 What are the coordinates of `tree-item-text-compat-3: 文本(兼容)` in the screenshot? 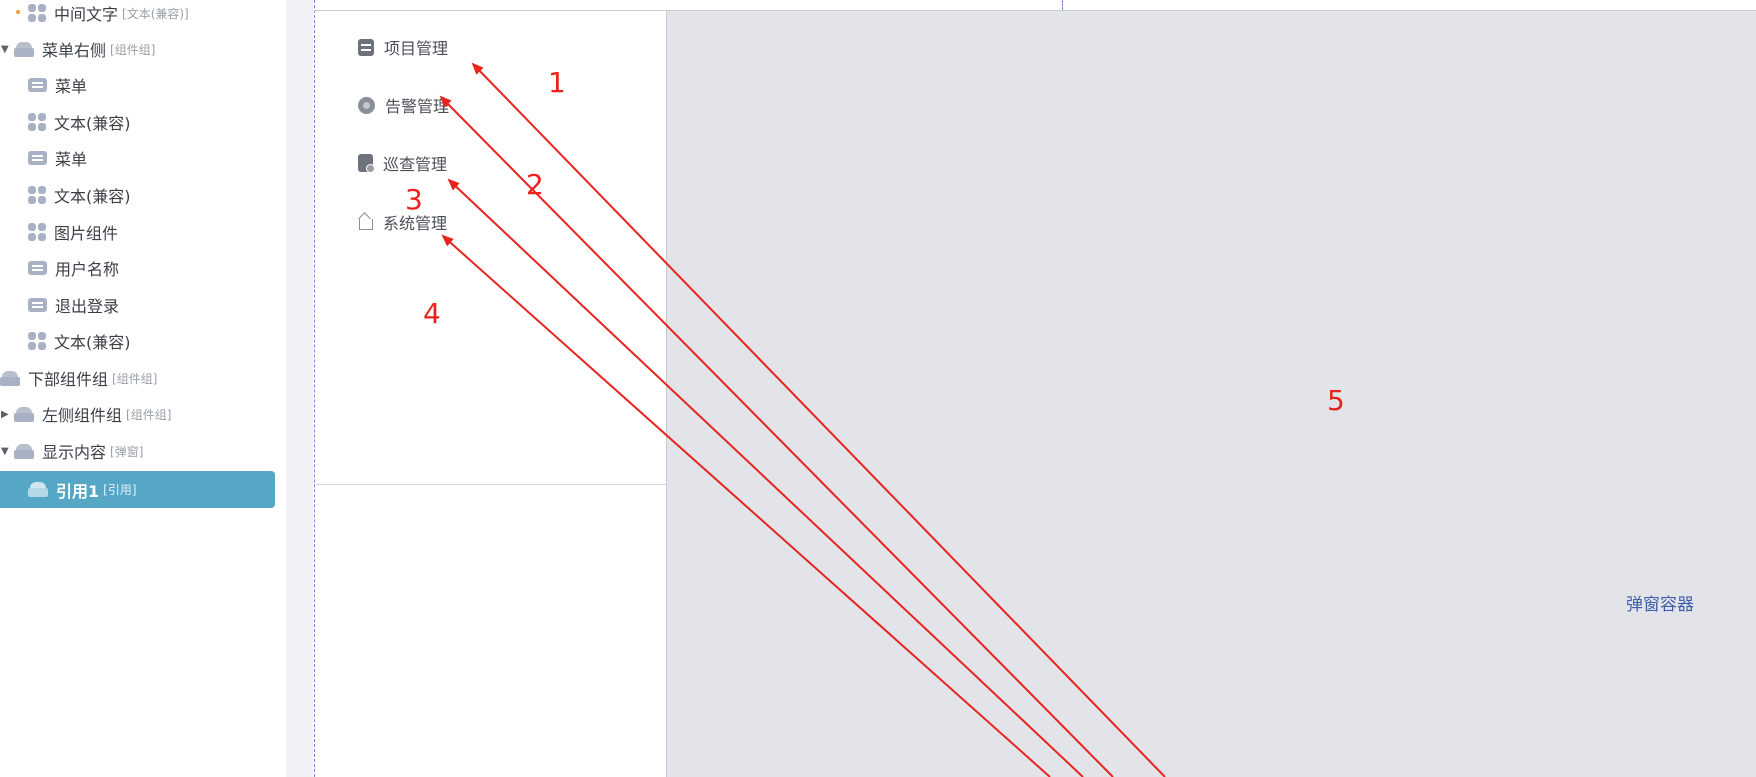 It's located at (79, 341).